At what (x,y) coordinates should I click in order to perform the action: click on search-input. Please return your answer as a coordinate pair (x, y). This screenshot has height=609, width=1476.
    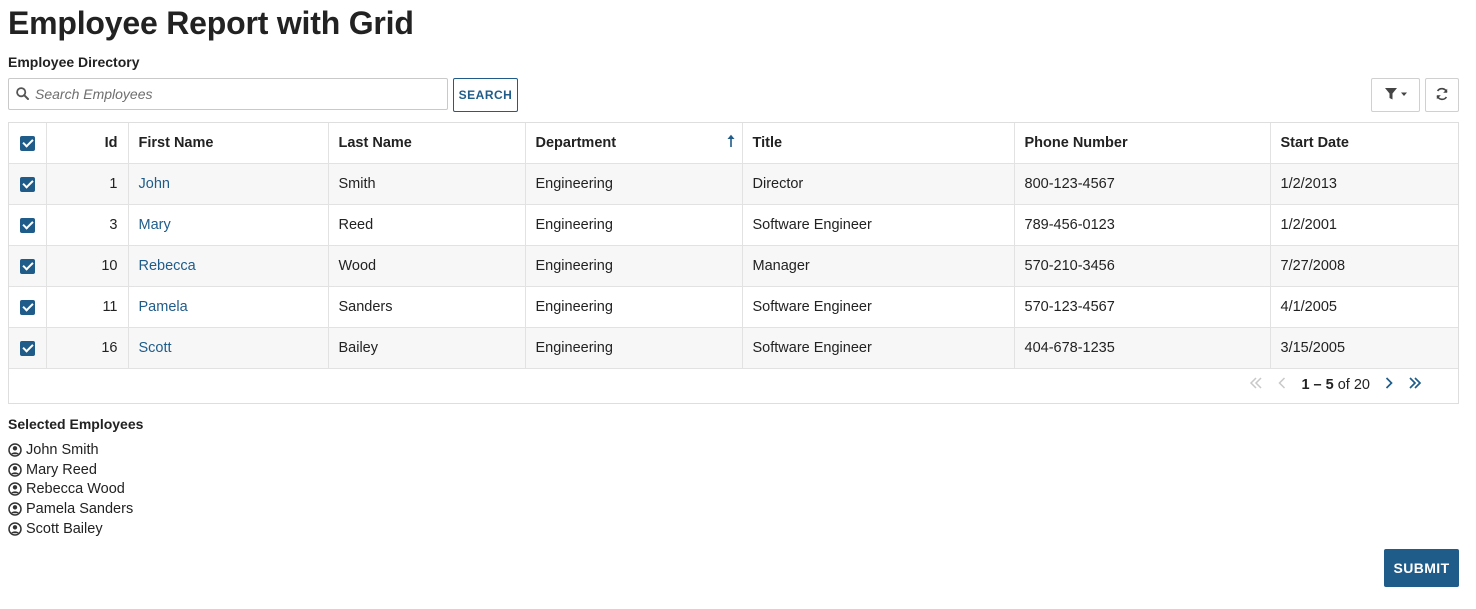
    Looking at the image, I should click on (235, 94).